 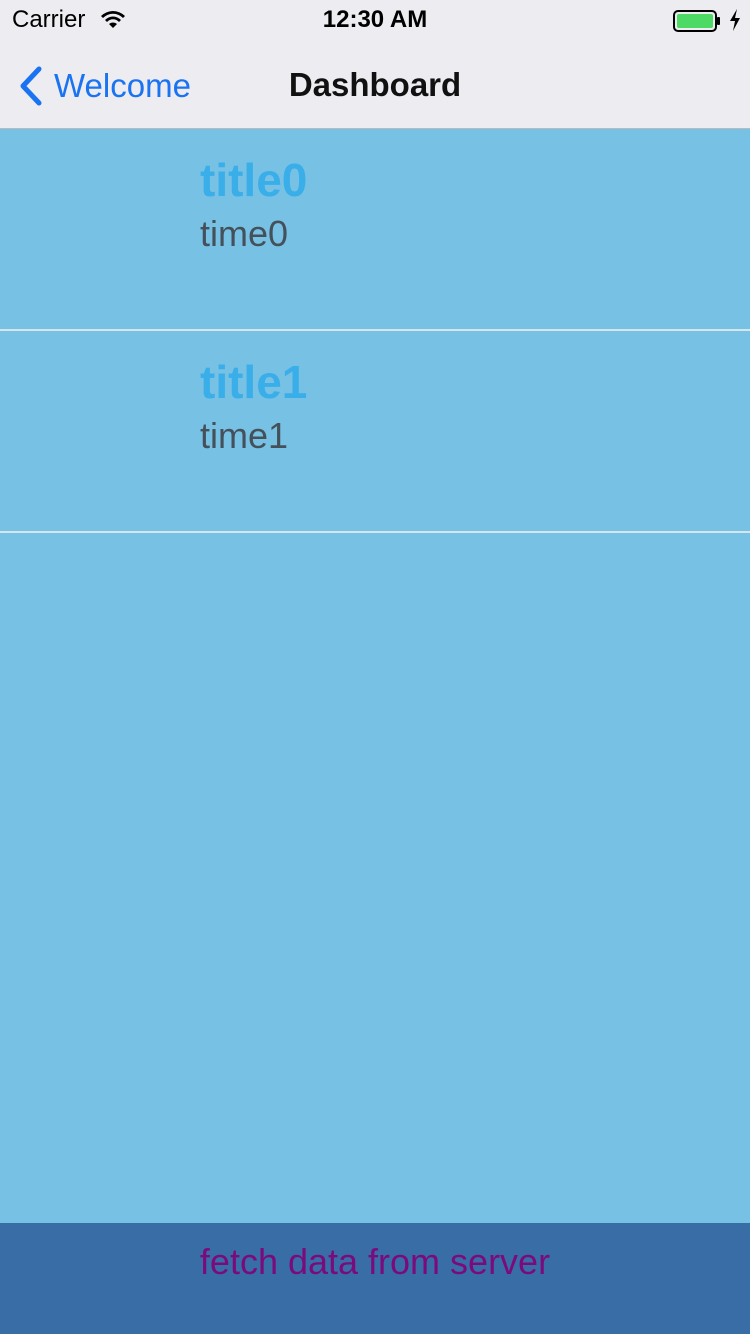 What do you see at coordinates (244, 233) in the screenshot?
I see `item-time: time0` at bounding box center [244, 233].